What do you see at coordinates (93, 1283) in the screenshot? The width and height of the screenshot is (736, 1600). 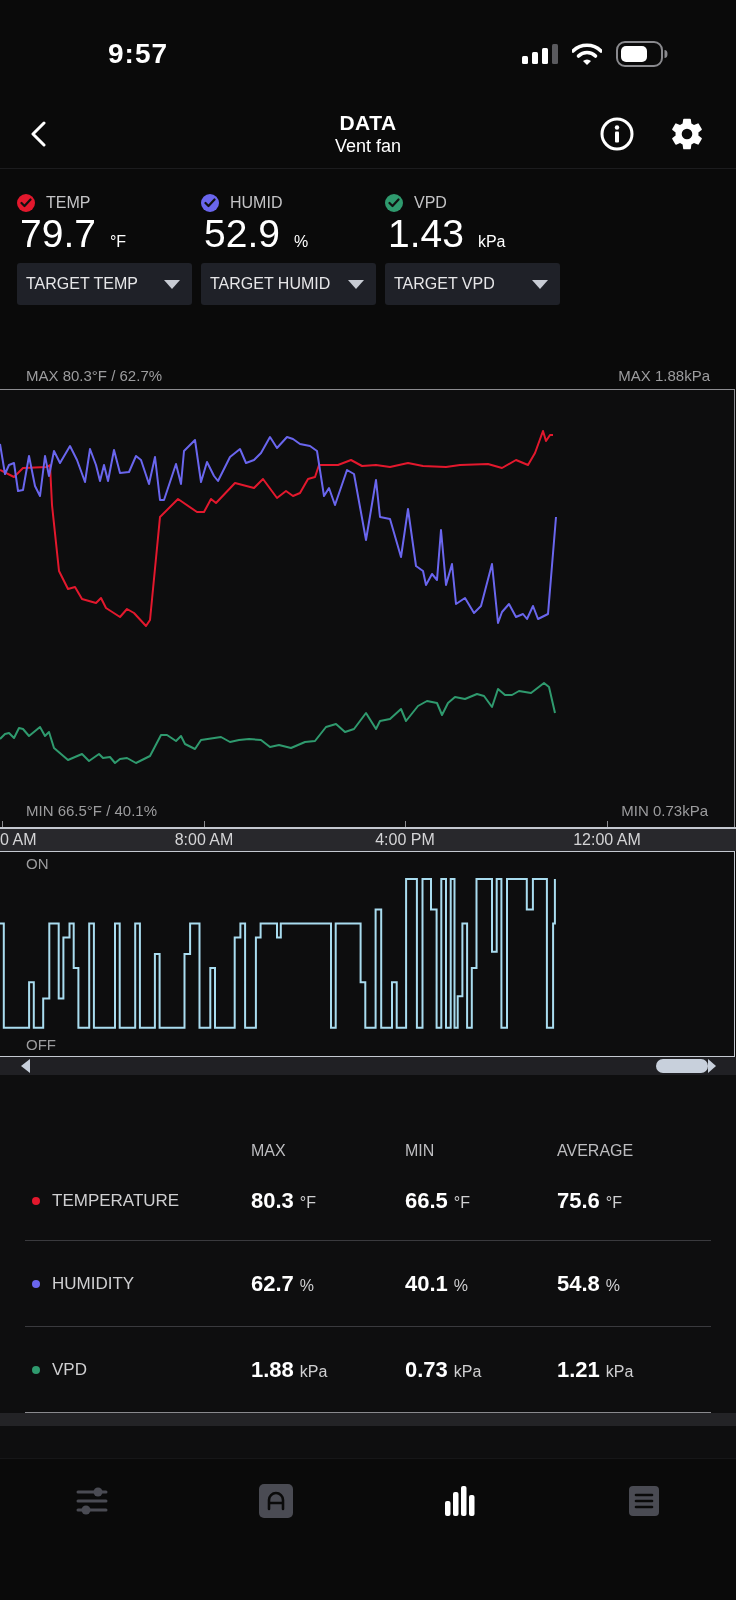 I see `stats-row-label: HUMIDITY` at bounding box center [93, 1283].